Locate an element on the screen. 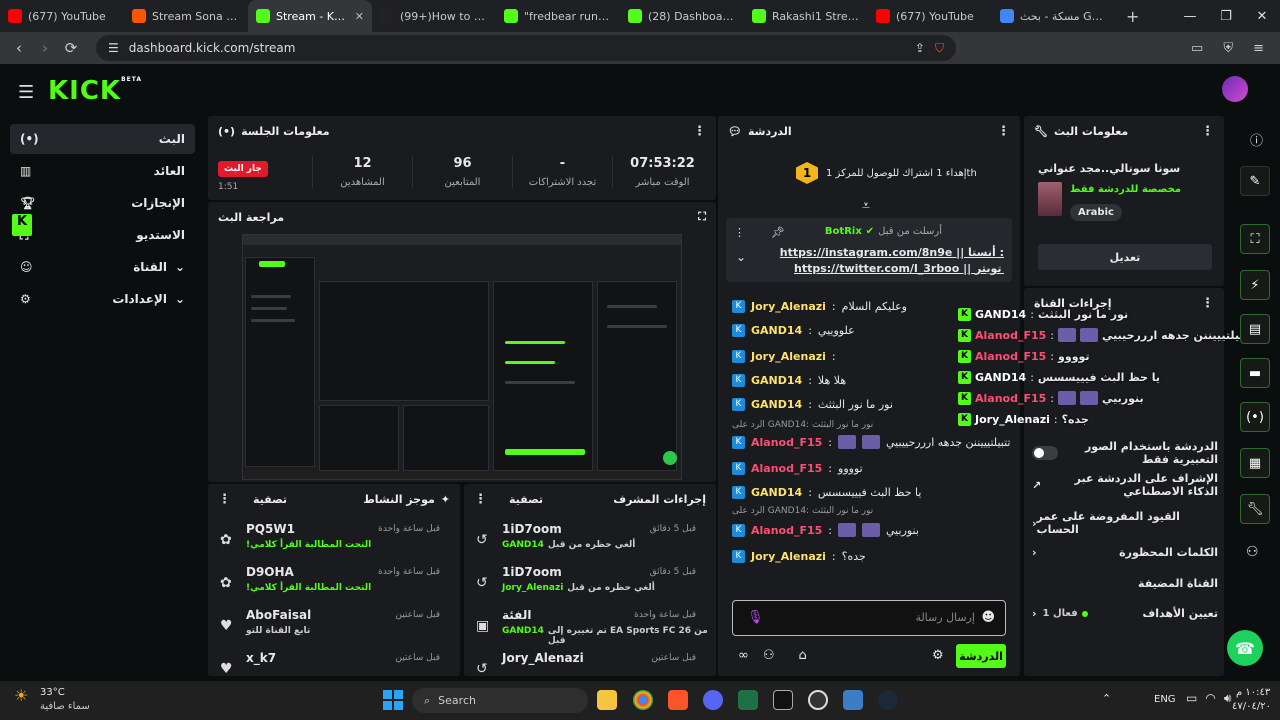  mod-action-by: GAND14 is located at coordinates (523, 545).